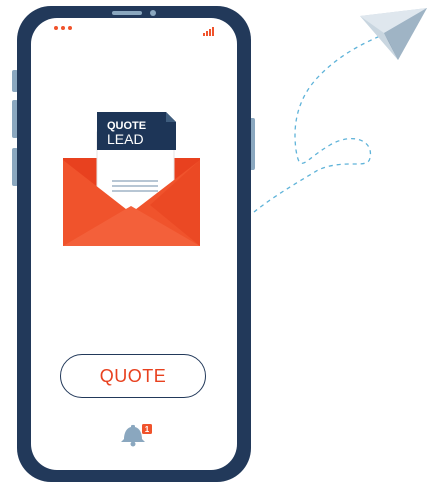 This screenshot has width=433, height=487. I want to click on speaker-slot, so click(127, 13).